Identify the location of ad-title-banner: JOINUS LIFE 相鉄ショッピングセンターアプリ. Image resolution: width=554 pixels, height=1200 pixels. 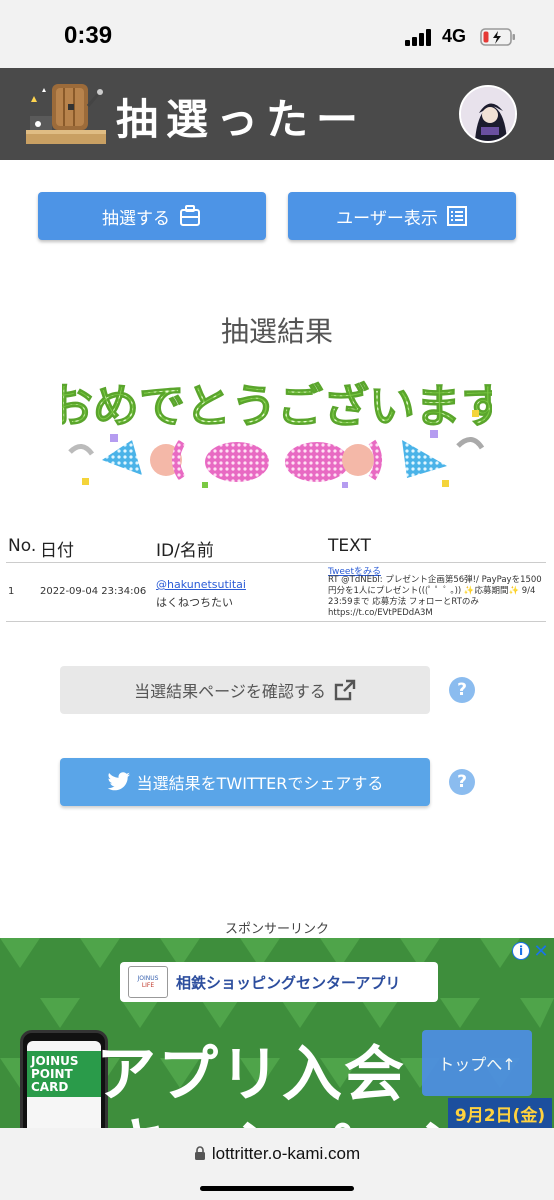
(279, 982).